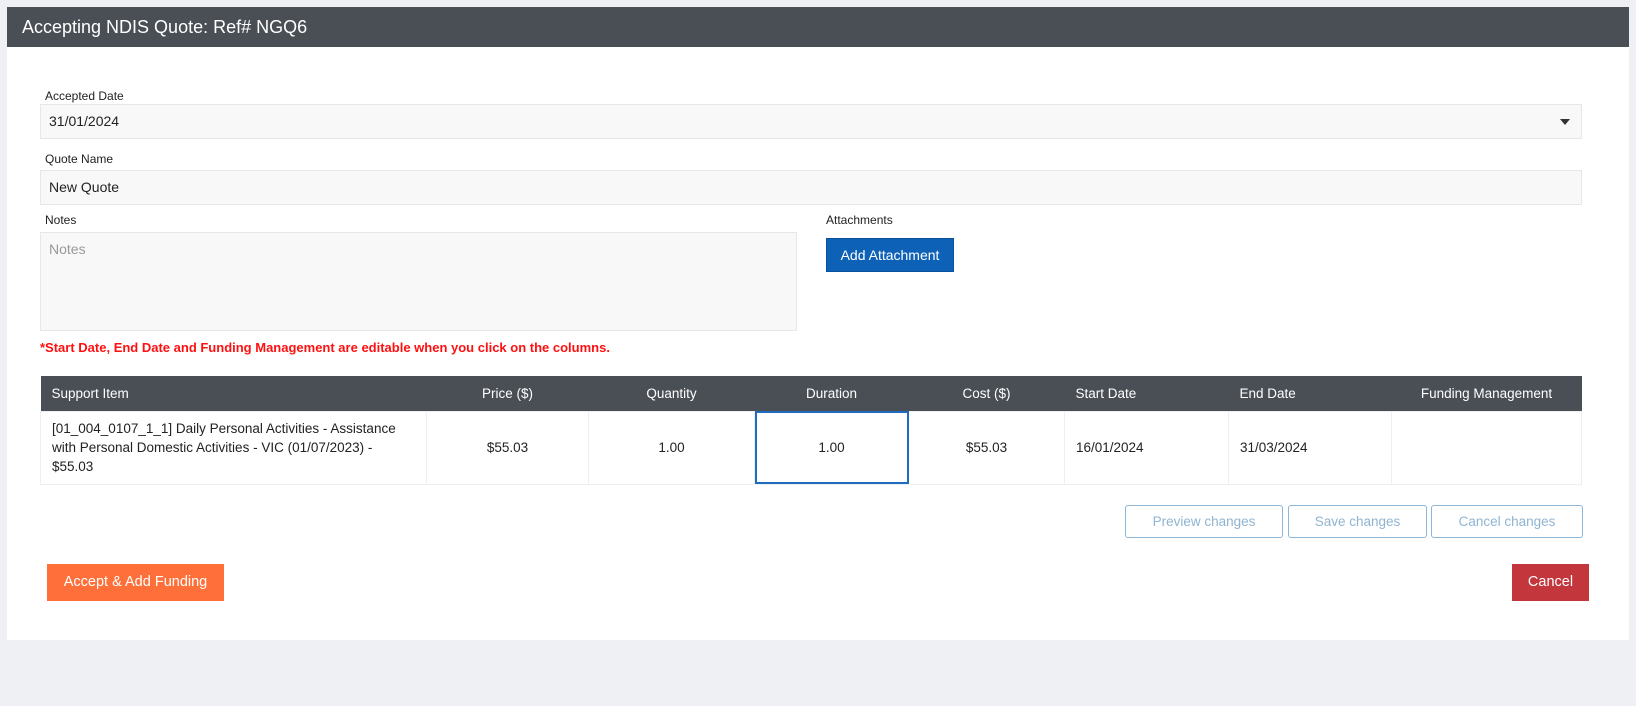 This screenshot has height=706, width=1636. Describe the element at coordinates (507, 393) in the screenshot. I see `column-header-price: Price ($)` at that location.